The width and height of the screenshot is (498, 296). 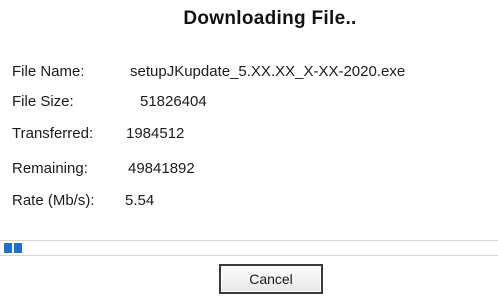 What do you see at coordinates (271, 279) in the screenshot?
I see `cancel-button: Cancel` at bounding box center [271, 279].